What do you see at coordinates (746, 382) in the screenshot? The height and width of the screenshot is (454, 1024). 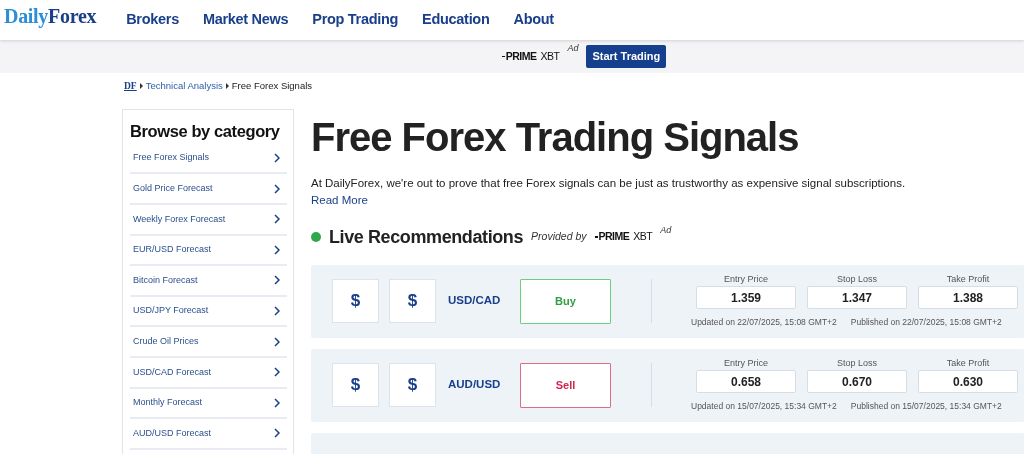 I see `price-value: 0.658` at bounding box center [746, 382].